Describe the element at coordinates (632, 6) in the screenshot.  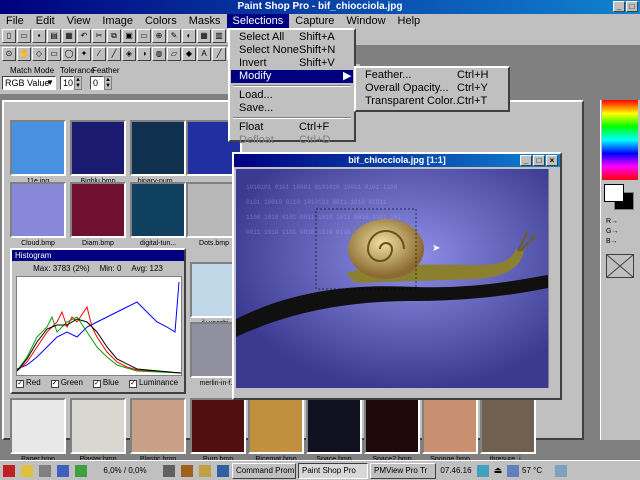
I see `maximize-button: □` at that location.